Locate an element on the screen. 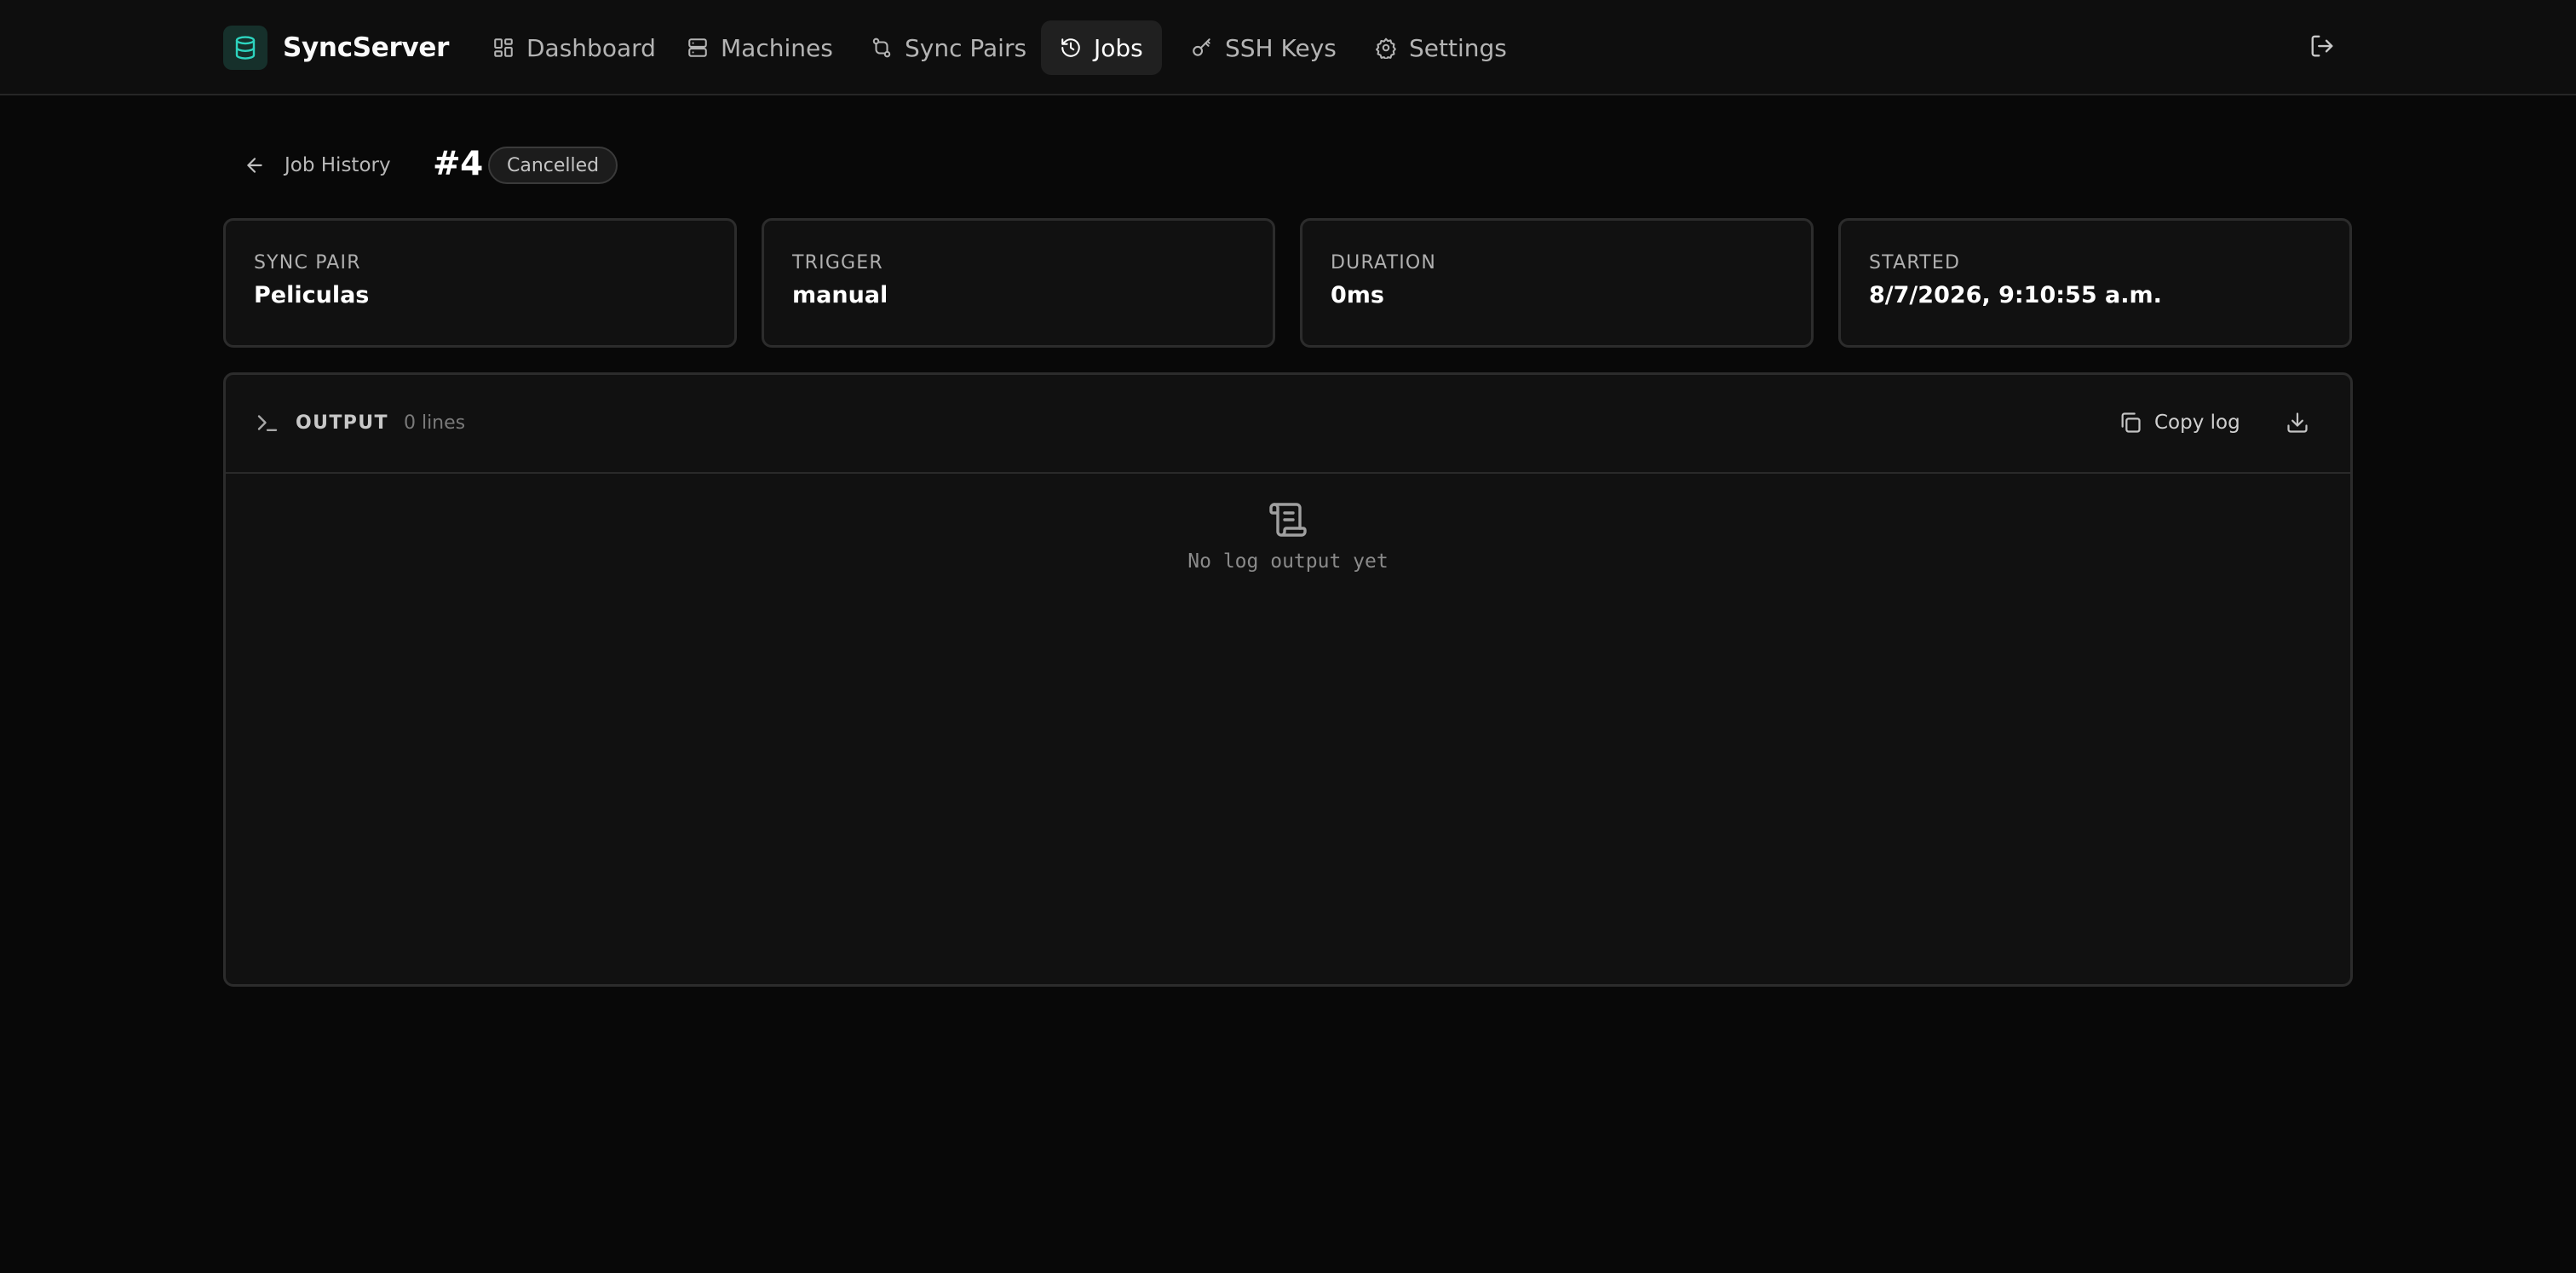 The height and width of the screenshot is (1273, 2576). stat-label: Started is located at coordinates (1915, 263).